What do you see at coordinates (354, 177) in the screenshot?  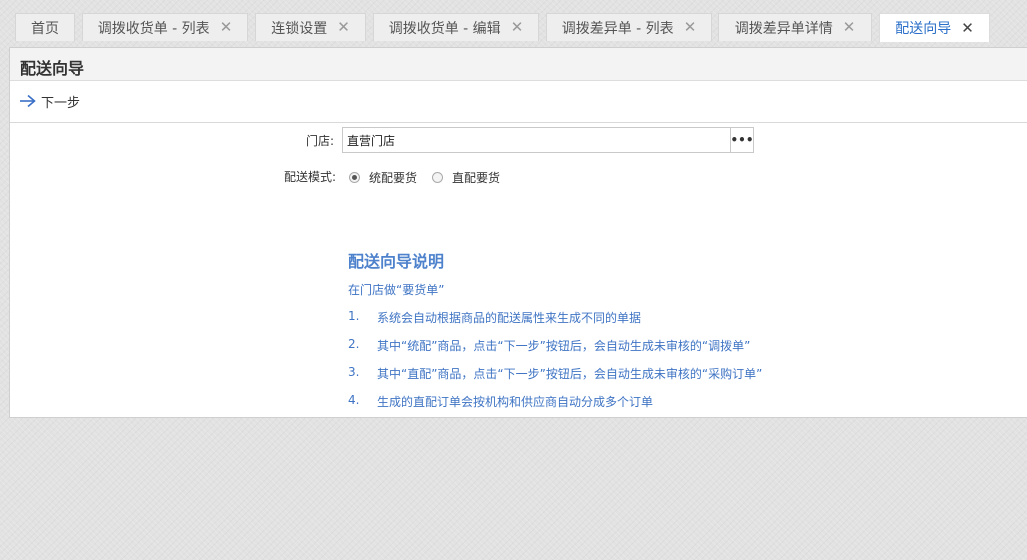 I see `radio-checked-icon` at bounding box center [354, 177].